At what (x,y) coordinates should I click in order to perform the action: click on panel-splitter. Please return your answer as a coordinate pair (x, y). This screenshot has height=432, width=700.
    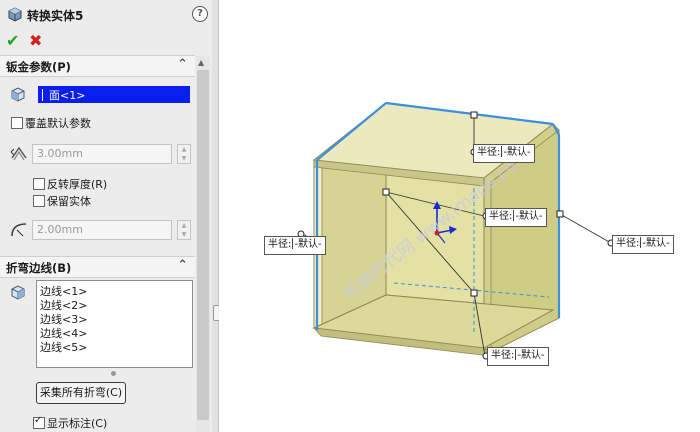
    Looking at the image, I should click on (215, 216).